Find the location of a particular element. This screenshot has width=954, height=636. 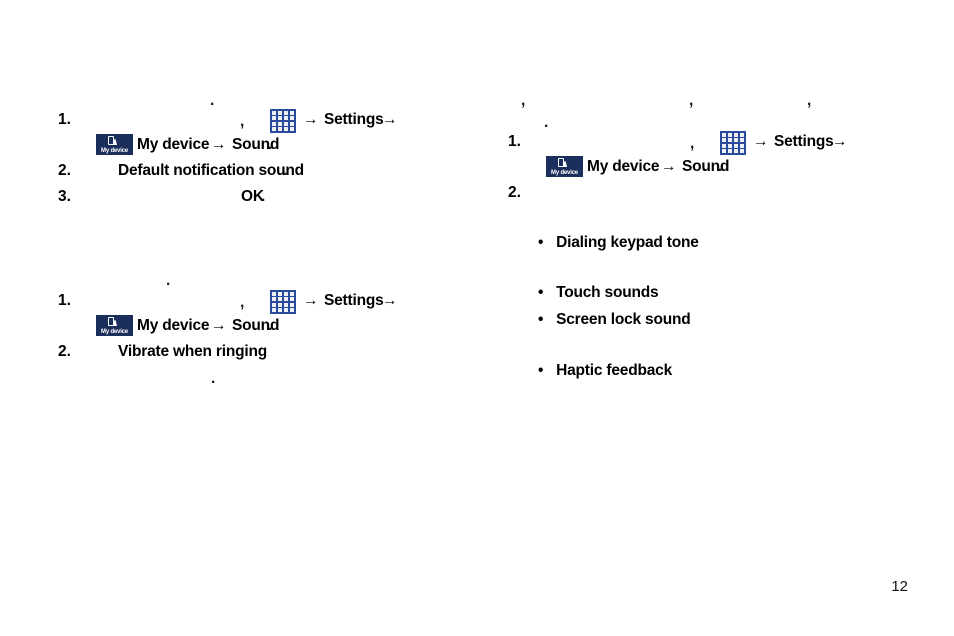

left-s2-step2-number: 2. is located at coordinates (64, 351).